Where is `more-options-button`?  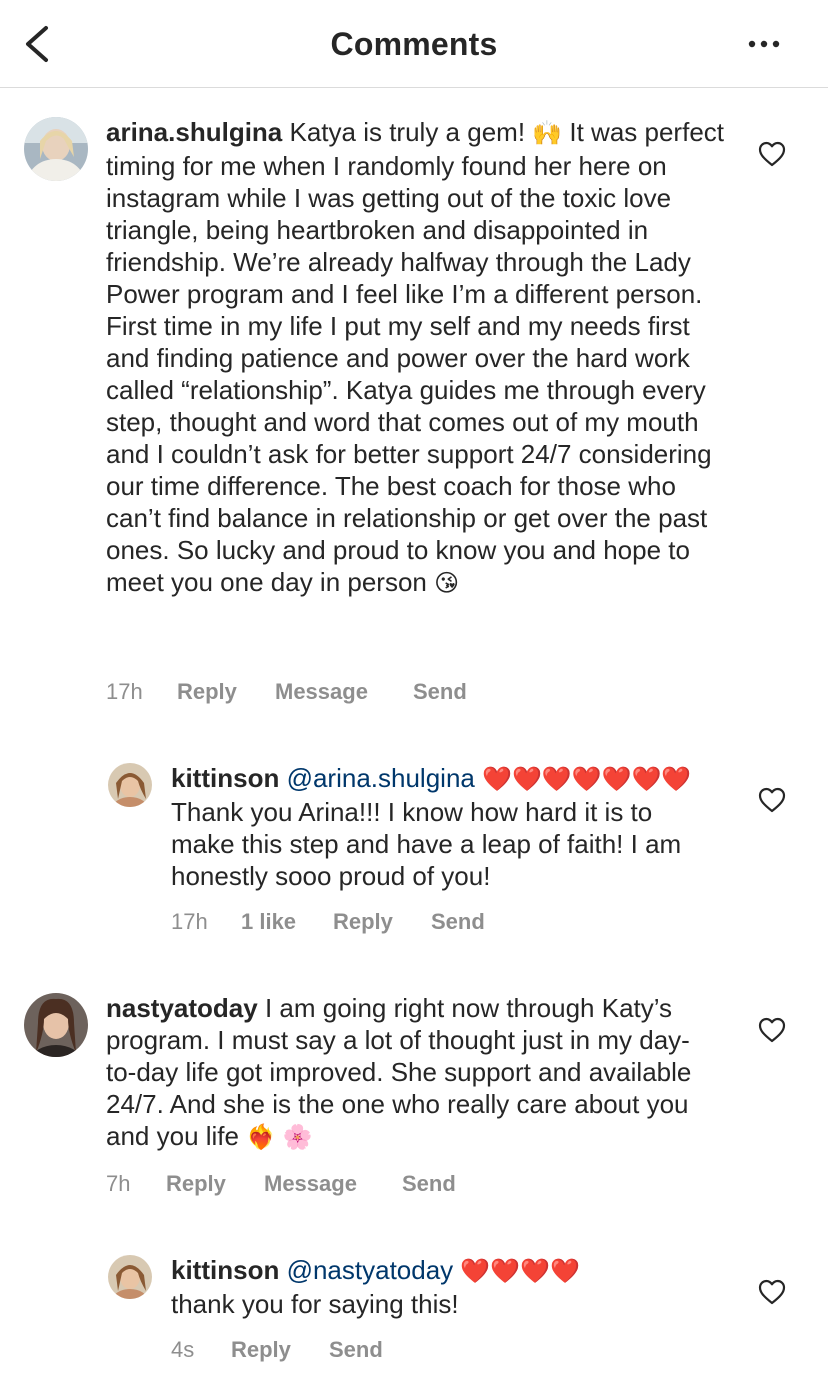 more-options-button is located at coordinates (765, 45).